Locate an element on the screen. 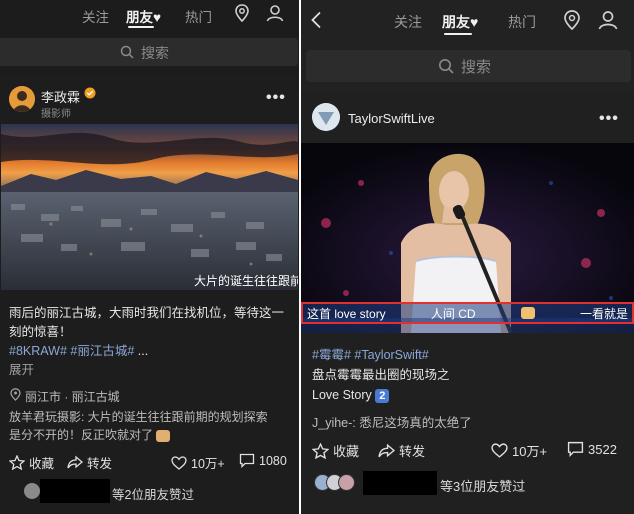  post-text-line: Love Story is located at coordinates (342, 395).